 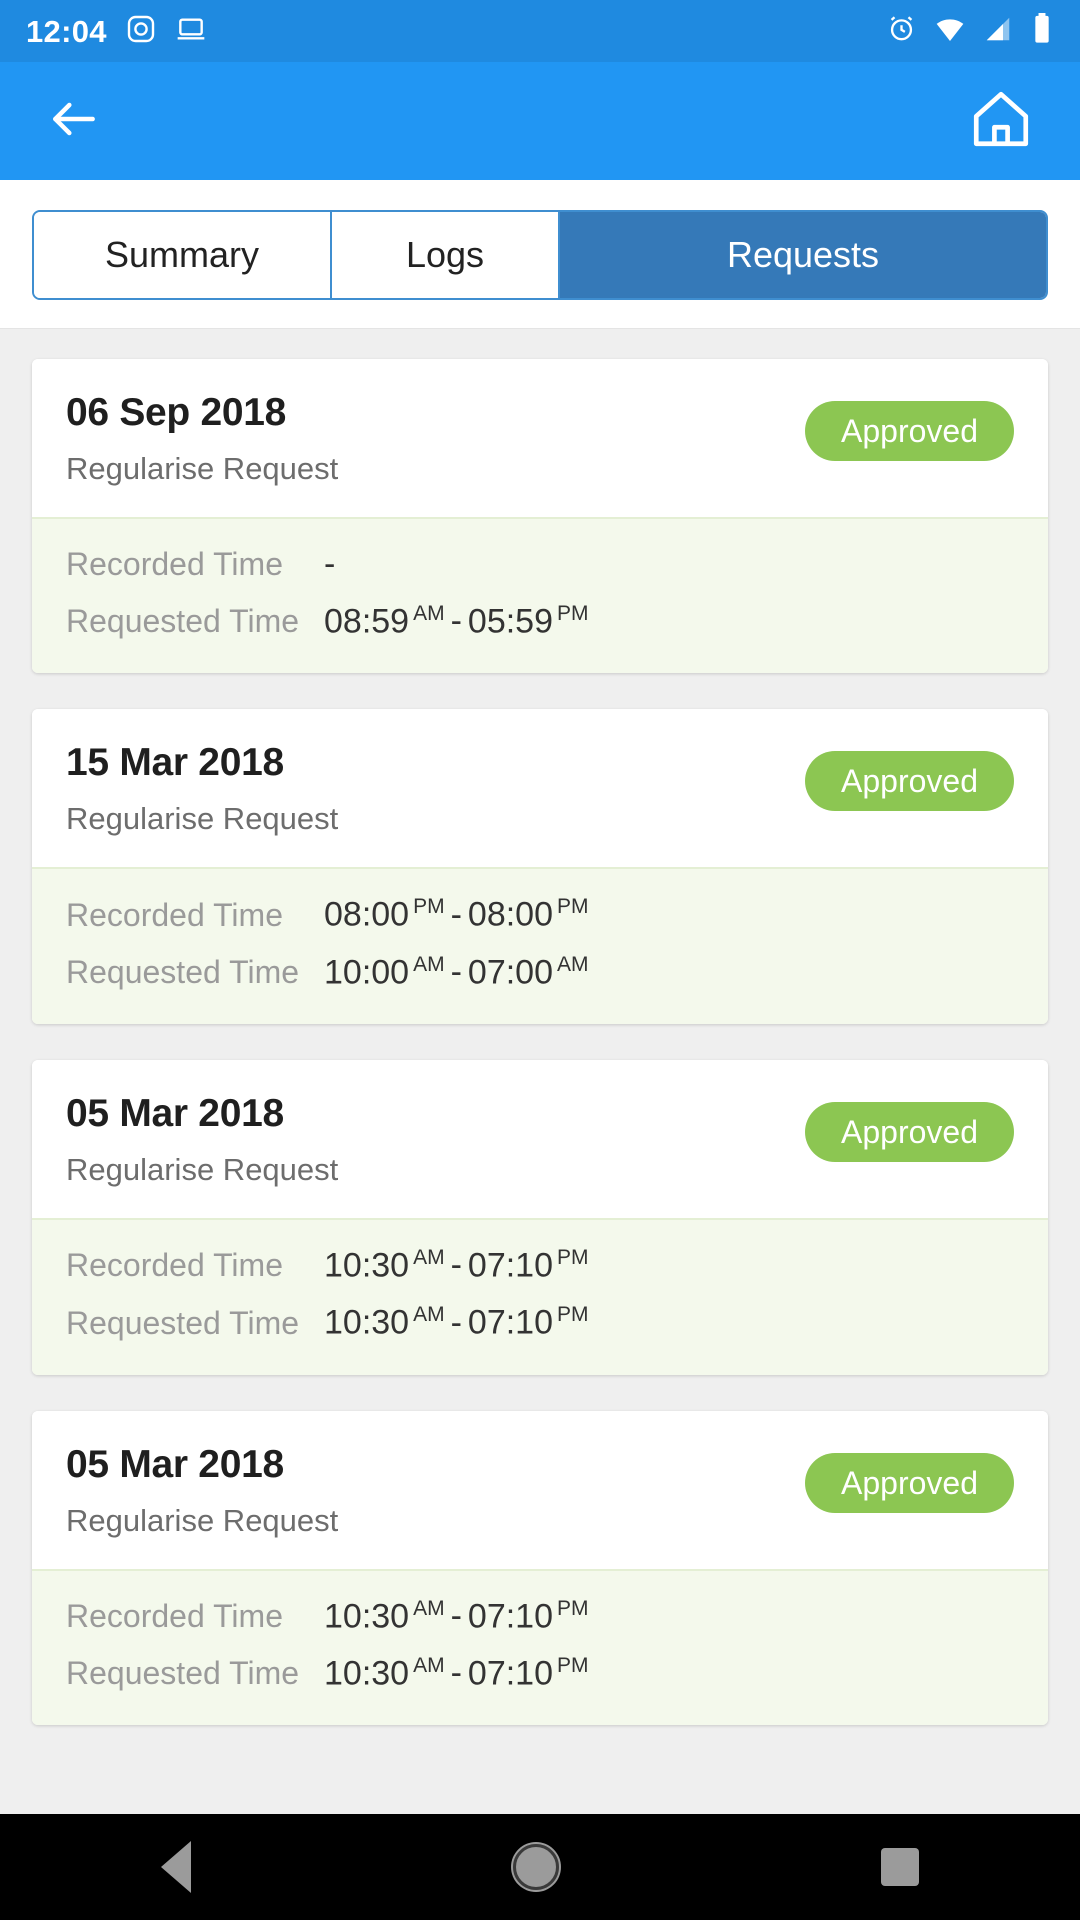 What do you see at coordinates (803, 255) in the screenshot?
I see `tab-requests: Requests` at bounding box center [803, 255].